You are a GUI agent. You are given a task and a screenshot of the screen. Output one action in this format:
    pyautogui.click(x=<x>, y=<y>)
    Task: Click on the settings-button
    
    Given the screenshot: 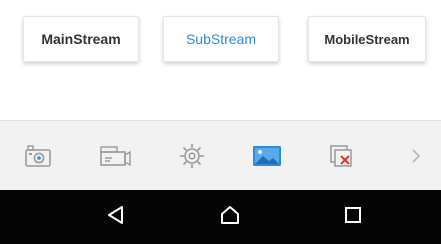 What is the action you would take?
    pyautogui.click(x=192, y=156)
    